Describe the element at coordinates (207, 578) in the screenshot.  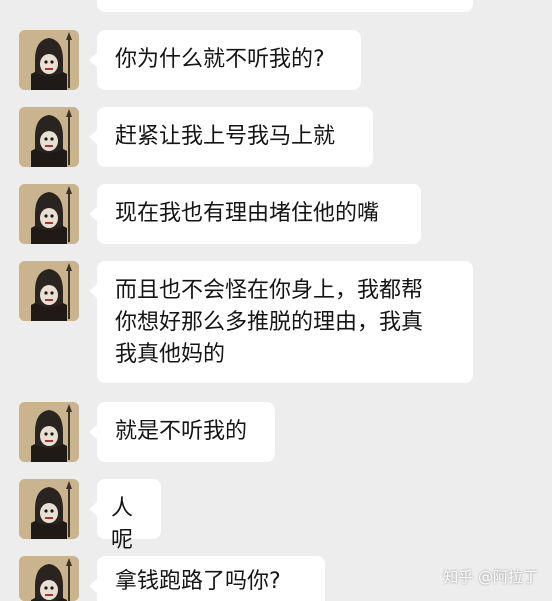
I see `chat-bubble: 拿钱跑路了吗你?` at that location.